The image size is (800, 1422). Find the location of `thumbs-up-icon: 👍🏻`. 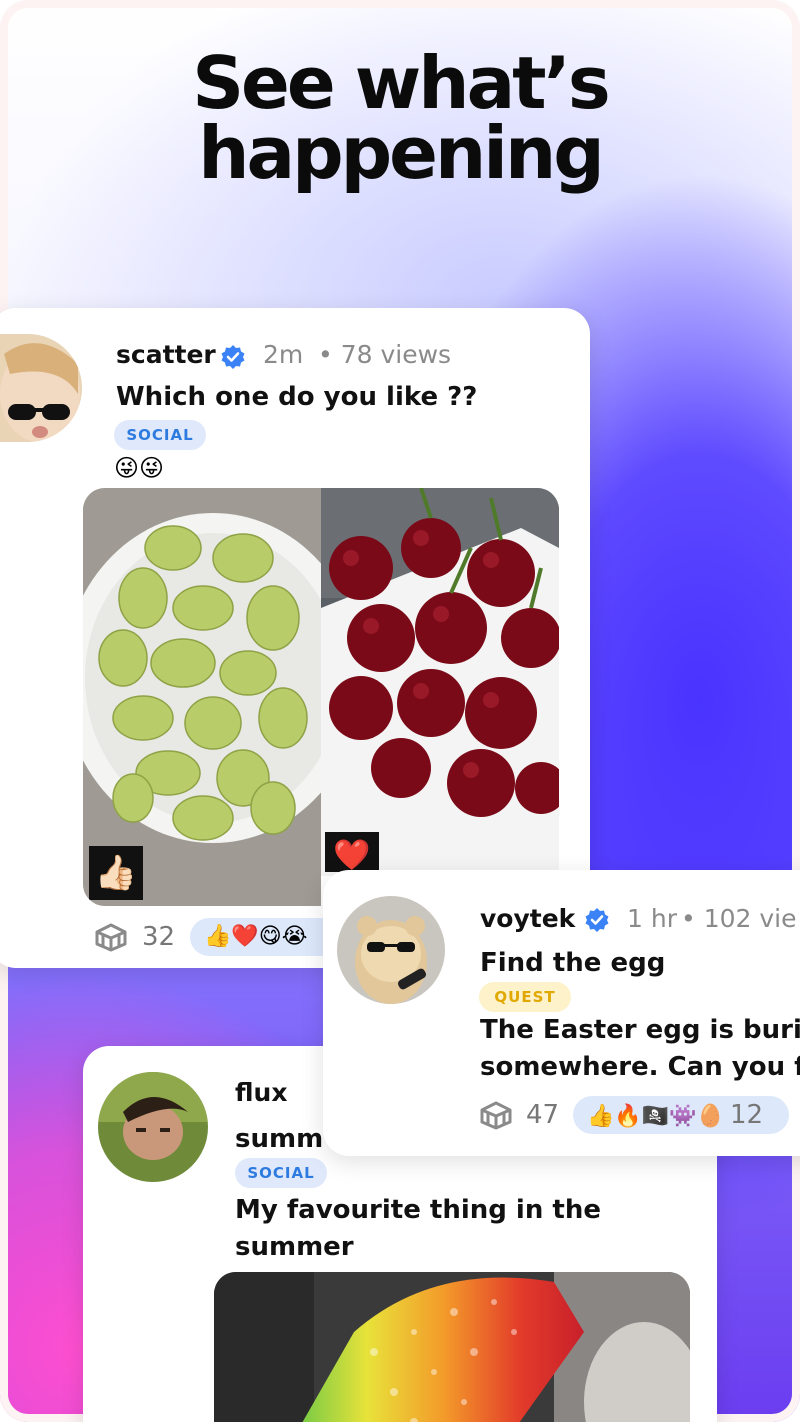

thumbs-up-icon: 👍🏻 is located at coordinates (116, 873).